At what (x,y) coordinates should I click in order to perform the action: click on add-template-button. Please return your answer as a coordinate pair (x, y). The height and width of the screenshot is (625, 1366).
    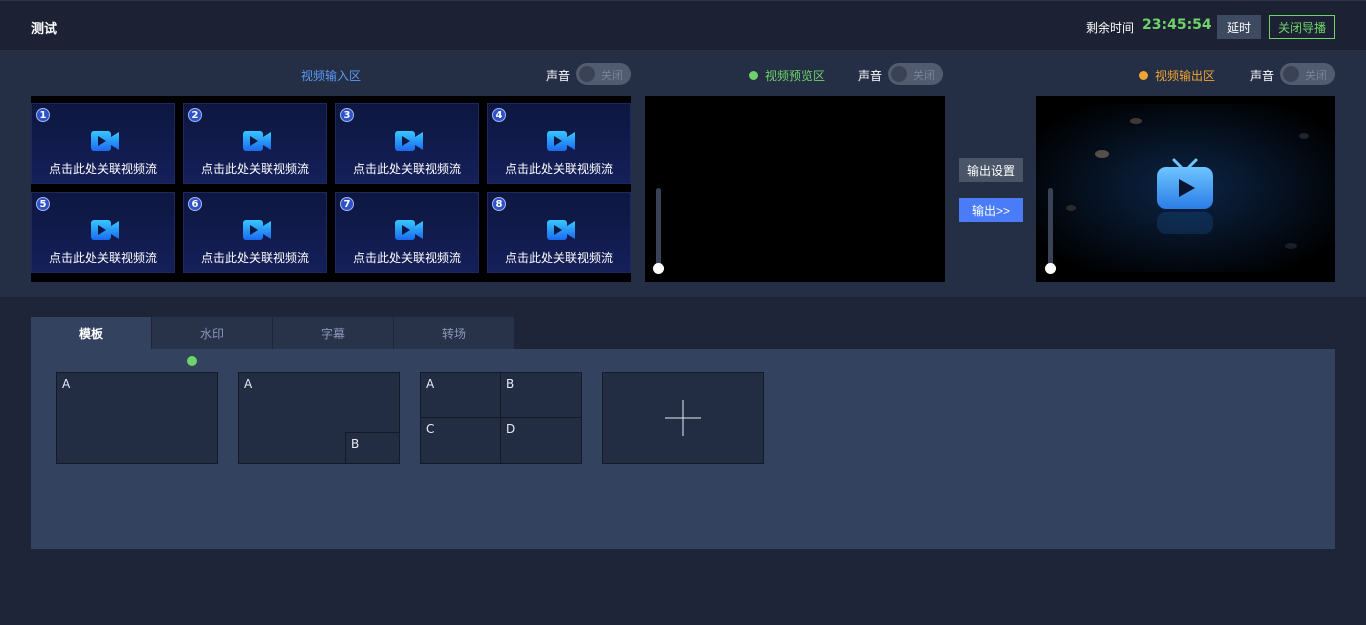
    Looking at the image, I should click on (683, 418).